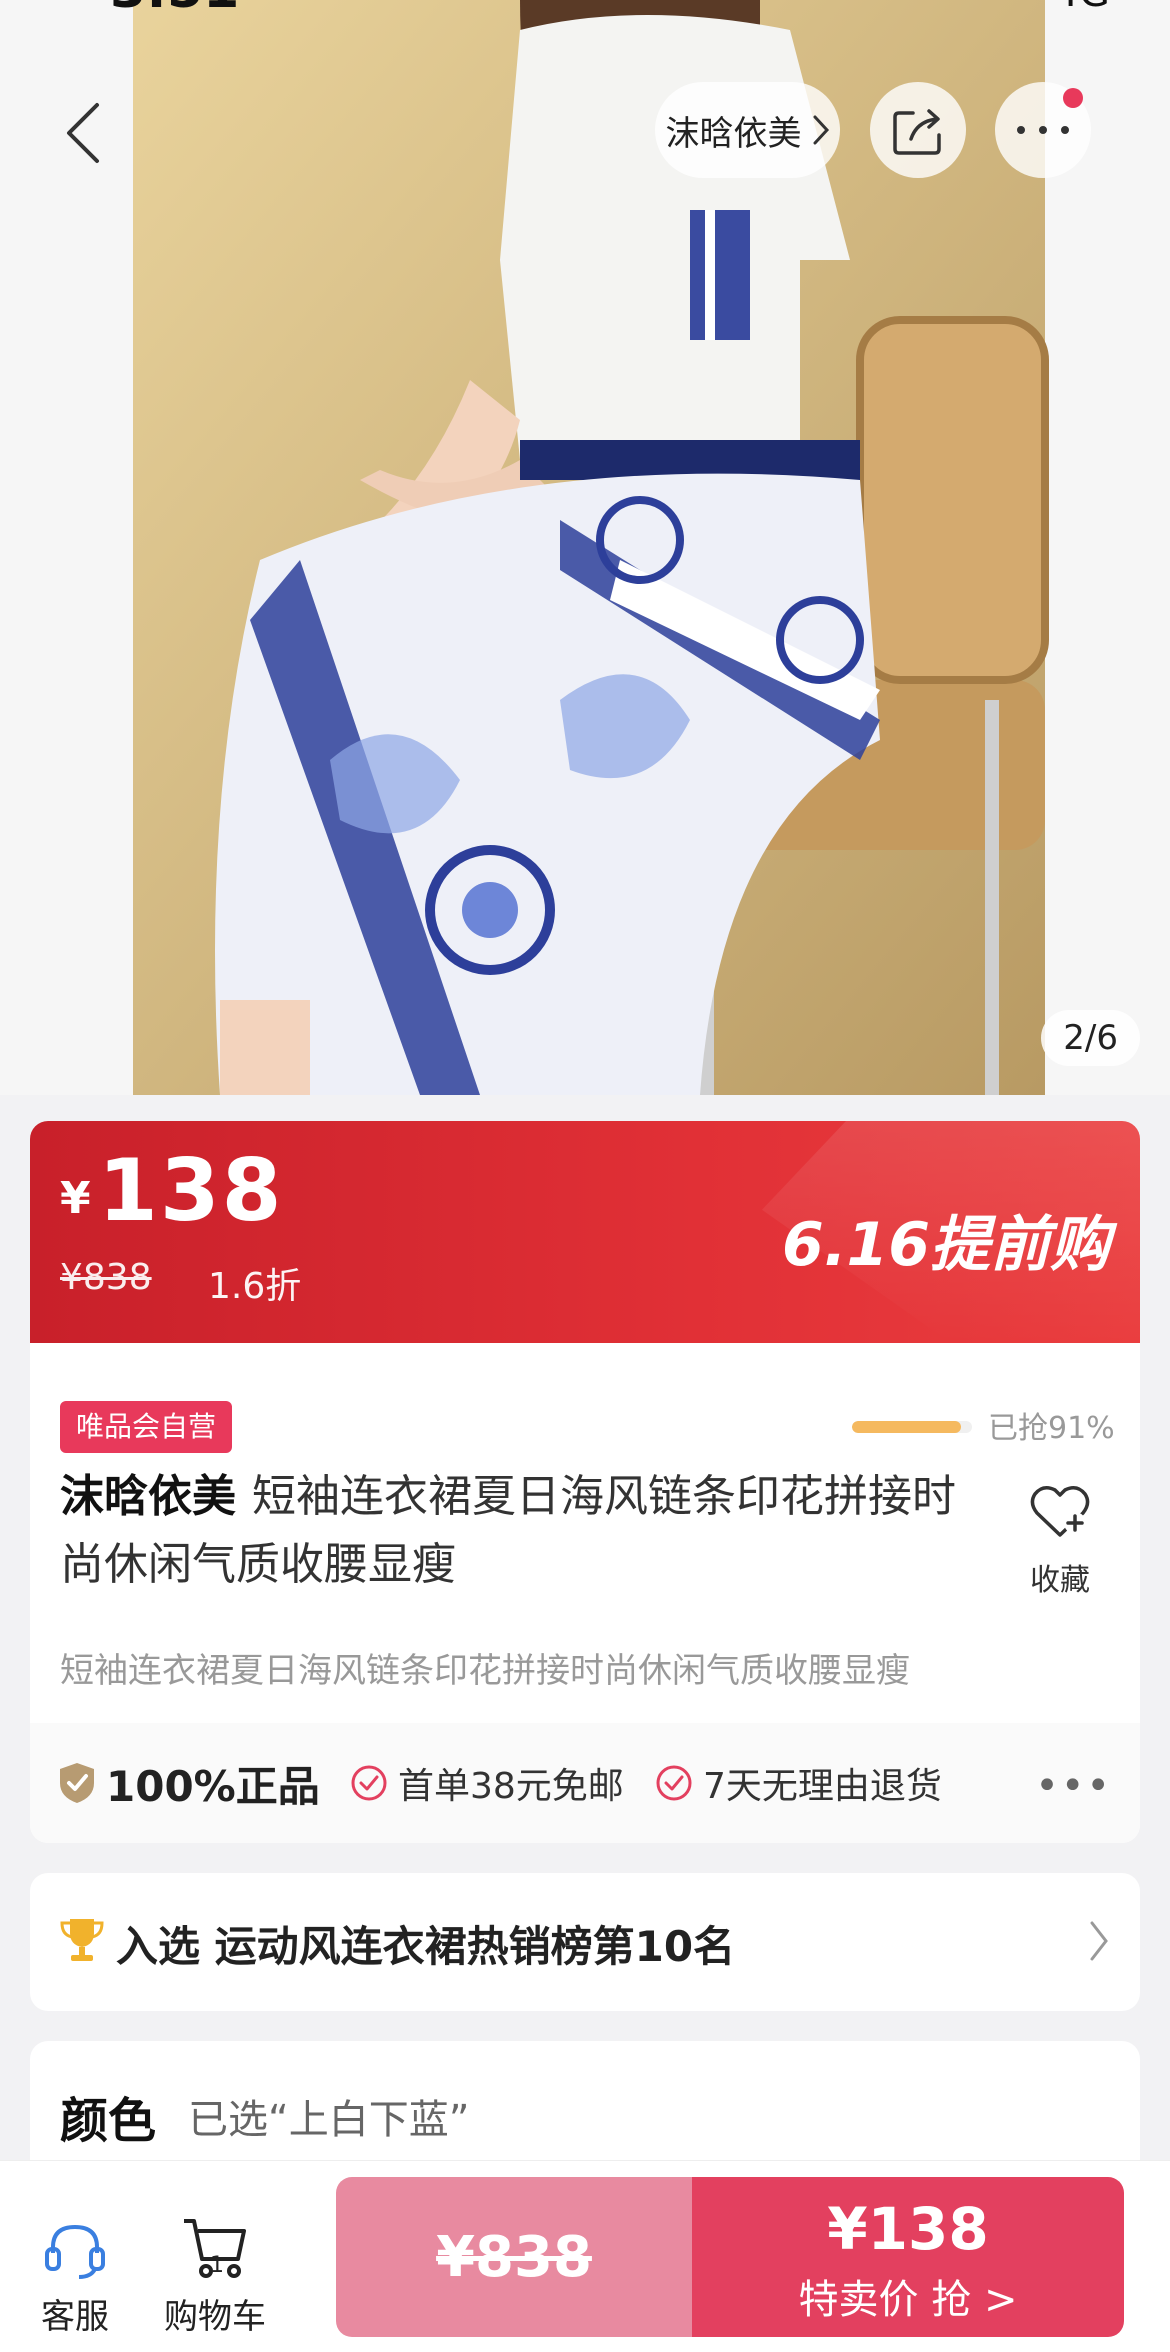  I want to click on brand-store-label: 沫晗依美, so click(733, 133).